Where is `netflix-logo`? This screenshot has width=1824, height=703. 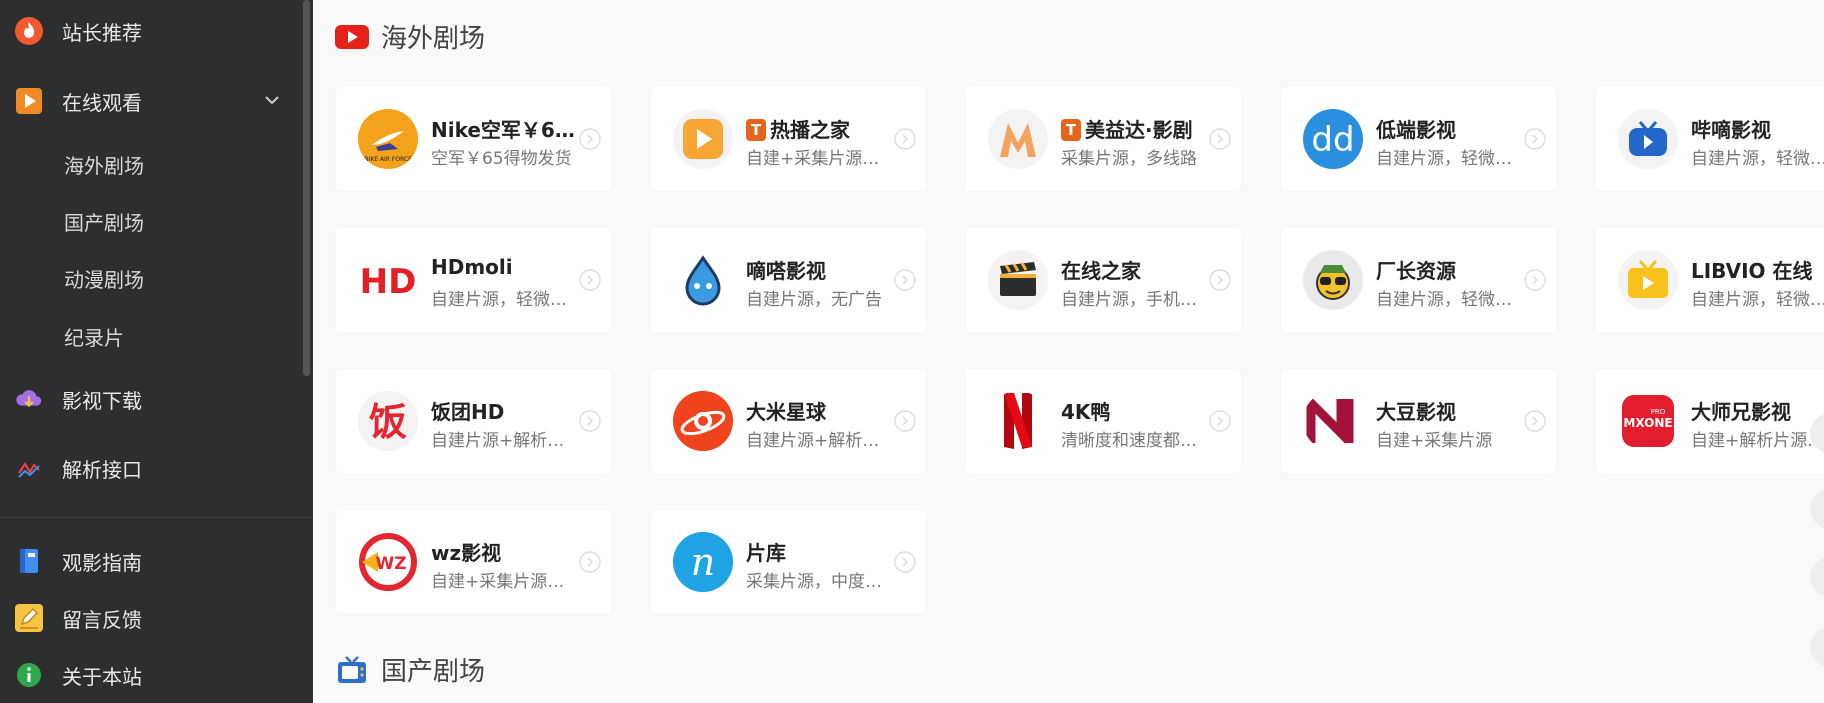
netflix-logo is located at coordinates (1018, 421).